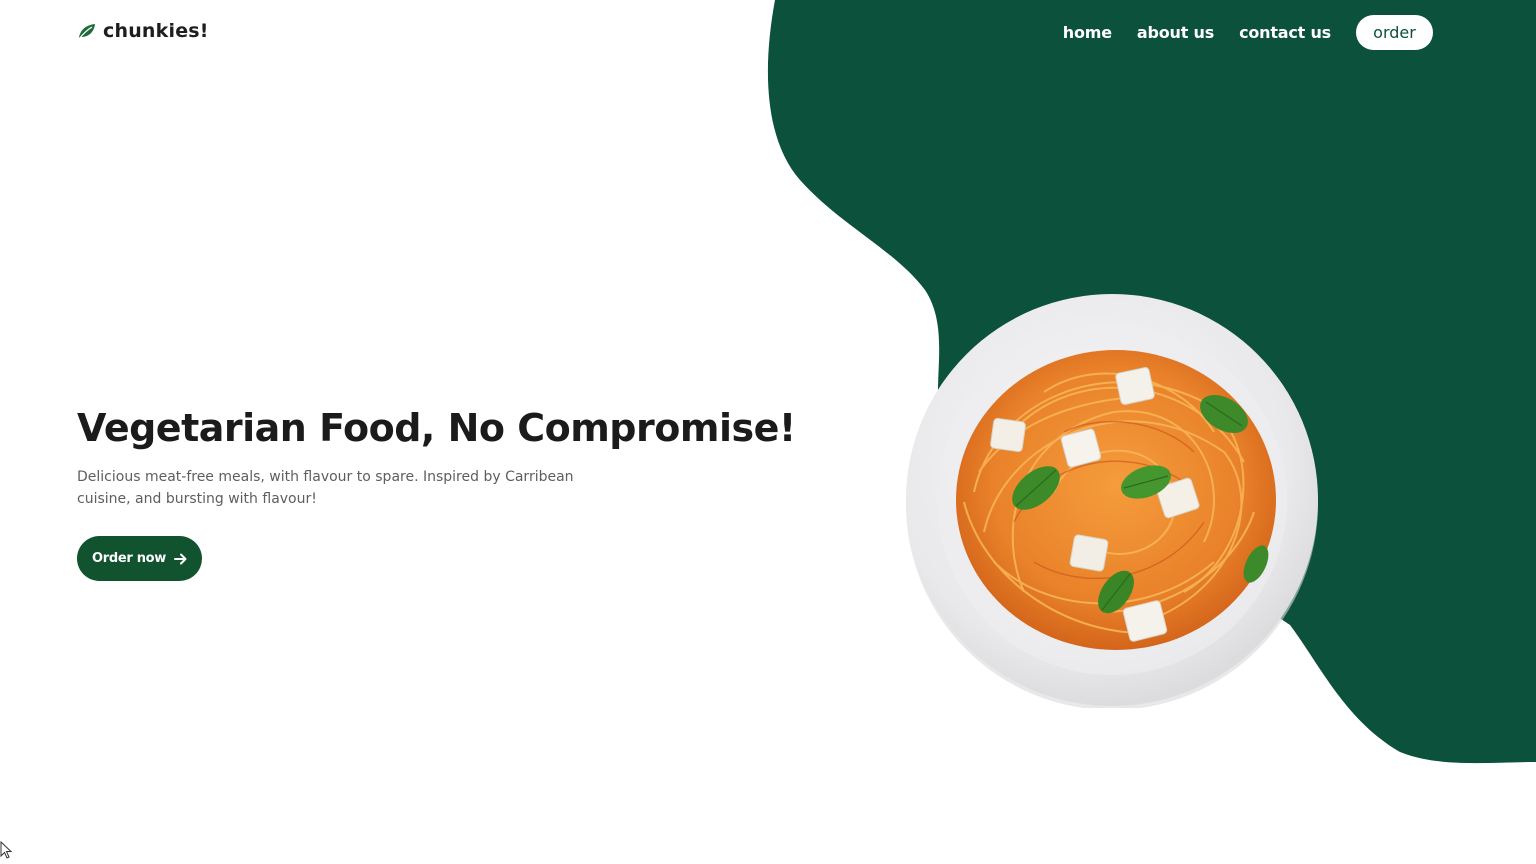  Describe the element at coordinates (436, 428) in the screenshot. I see `hero-title: Vegetarian Food, No Compromise!` at that location.